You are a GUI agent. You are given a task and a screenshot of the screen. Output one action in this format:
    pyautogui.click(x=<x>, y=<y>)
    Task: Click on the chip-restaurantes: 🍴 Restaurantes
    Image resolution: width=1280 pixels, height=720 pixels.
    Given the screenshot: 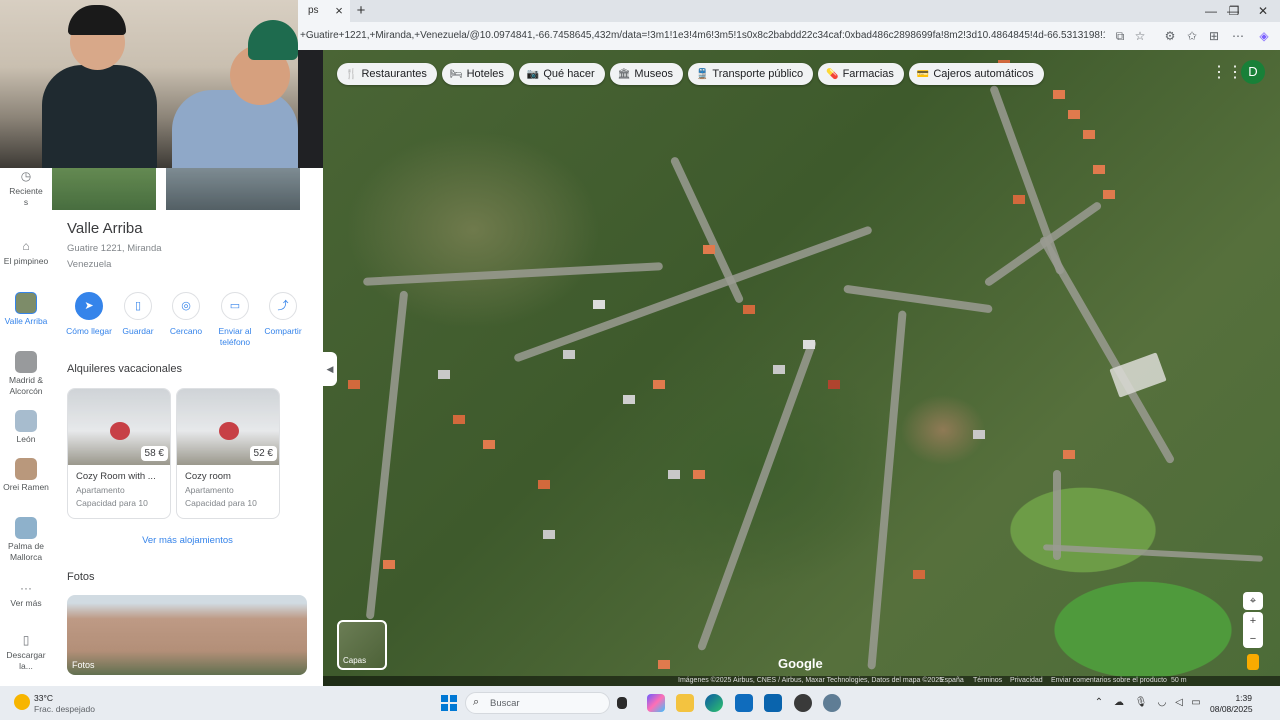 What is the action you would take?
    pyautogui.click(x=387, y=74)
    